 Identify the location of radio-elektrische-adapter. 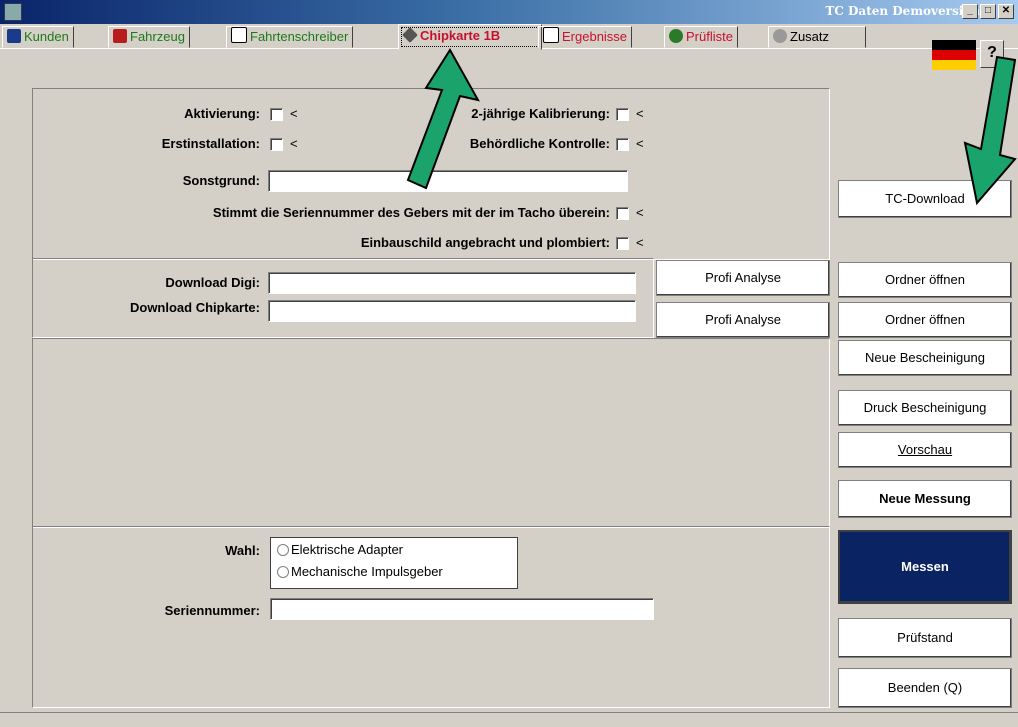
(283, 550).